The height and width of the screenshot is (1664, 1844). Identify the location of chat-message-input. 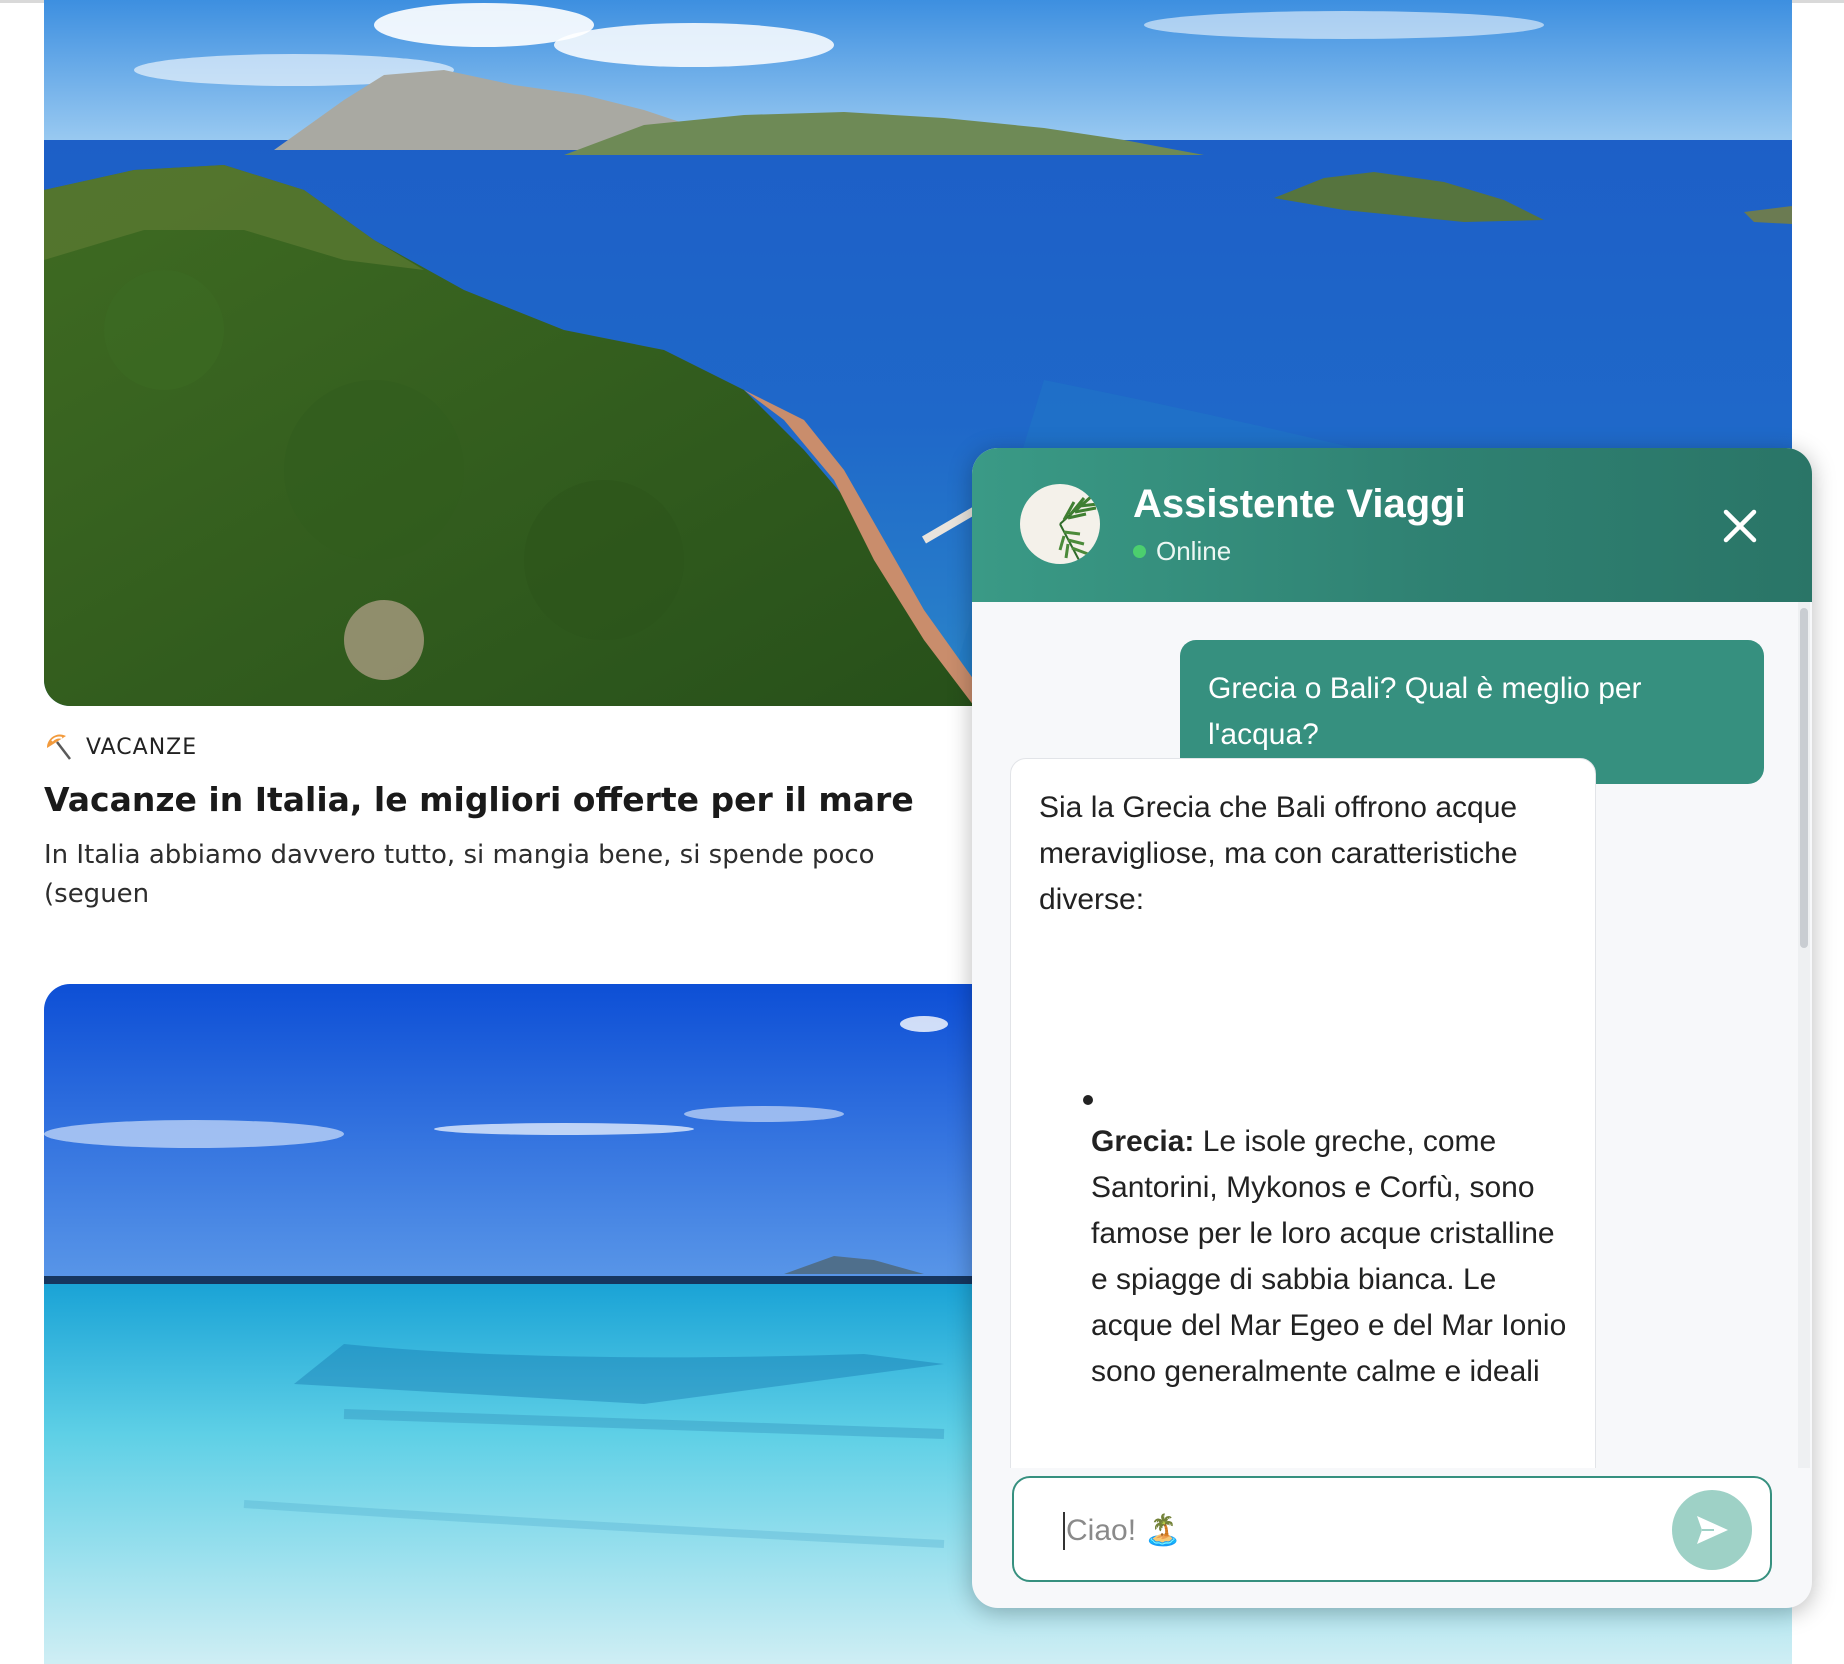
(1346, 1531).